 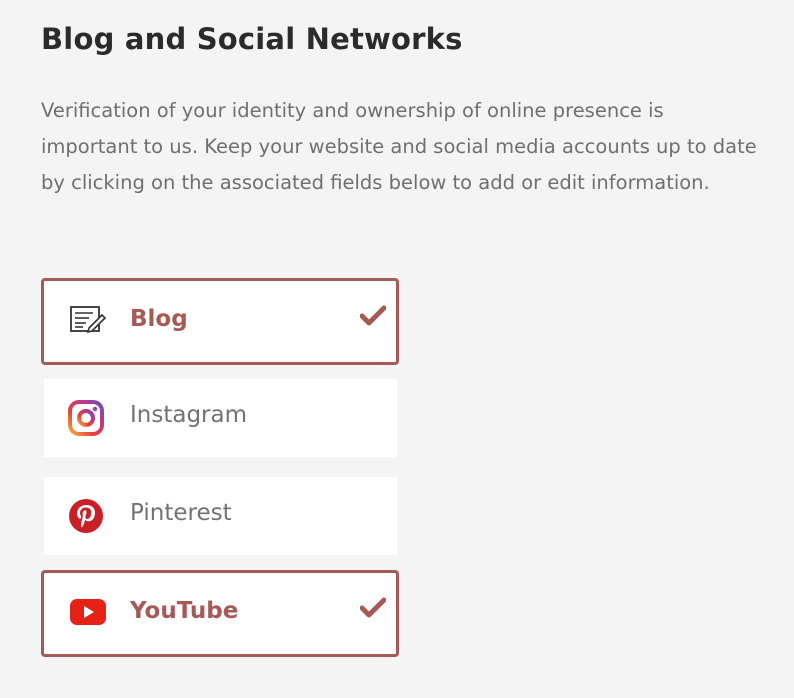 I want to click on section-title: Blog and Social Networks, so click(x=252, y=39).